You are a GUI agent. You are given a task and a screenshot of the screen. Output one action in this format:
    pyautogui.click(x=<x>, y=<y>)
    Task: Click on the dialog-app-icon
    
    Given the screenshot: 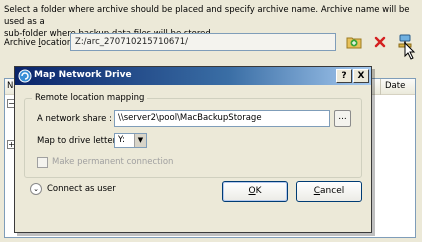 What is the action you would take?
    pyautogui.click(x=25, y=76)
    